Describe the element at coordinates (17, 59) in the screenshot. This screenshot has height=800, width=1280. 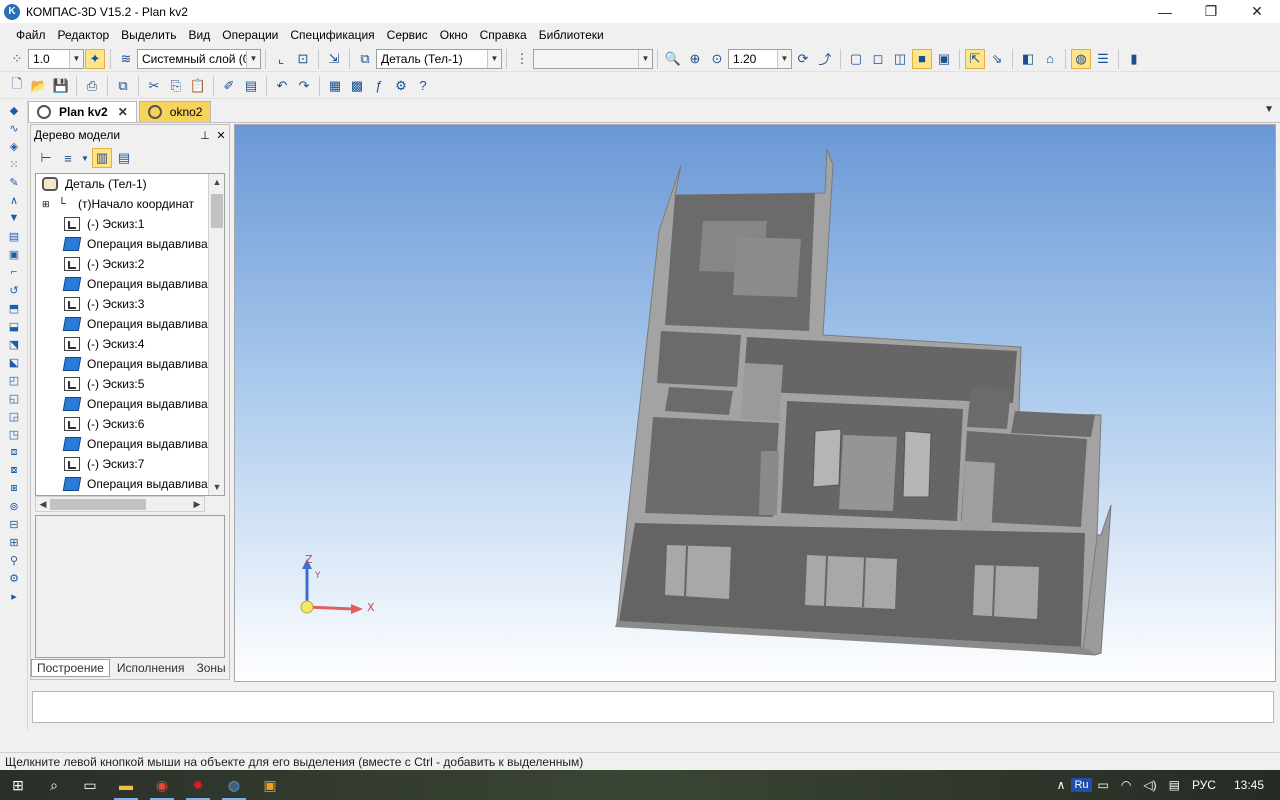
I see `cursor-step-icon: ⁘` at that location.